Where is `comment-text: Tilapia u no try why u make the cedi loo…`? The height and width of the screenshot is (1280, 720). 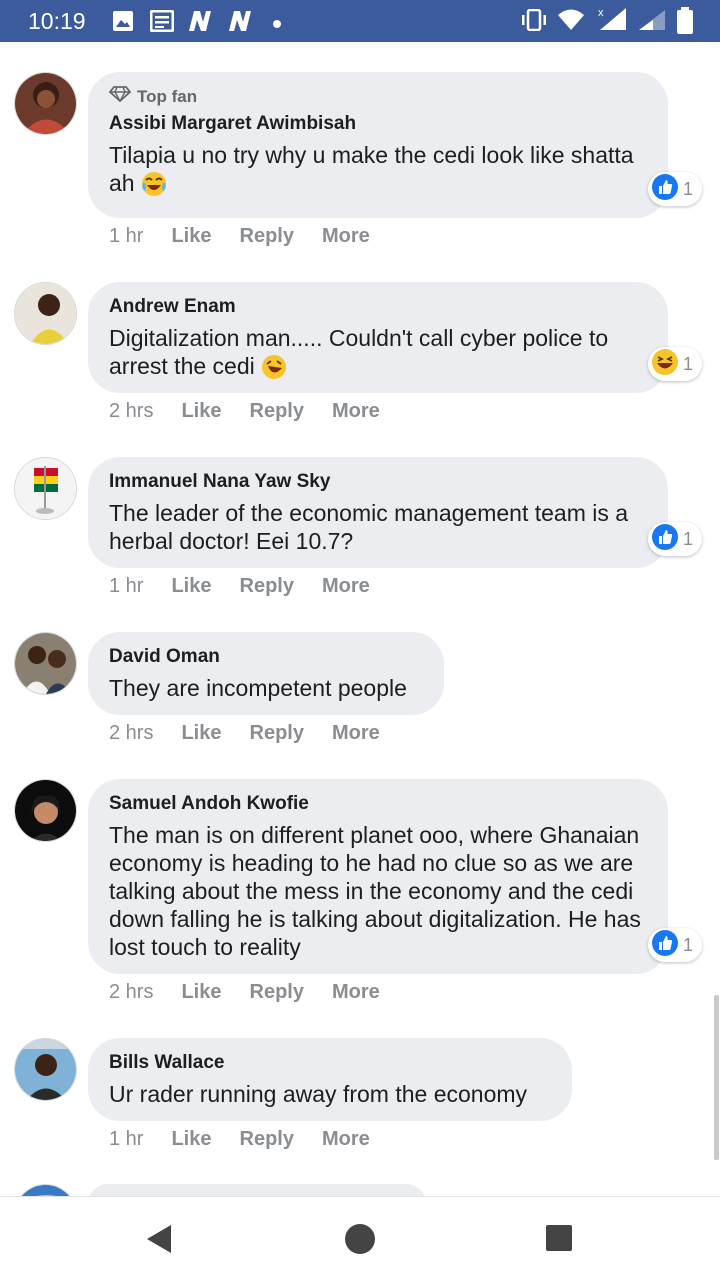
comment-text: Tilapia u no try why u make the cedi loo… is located at coordinates (378, 172).